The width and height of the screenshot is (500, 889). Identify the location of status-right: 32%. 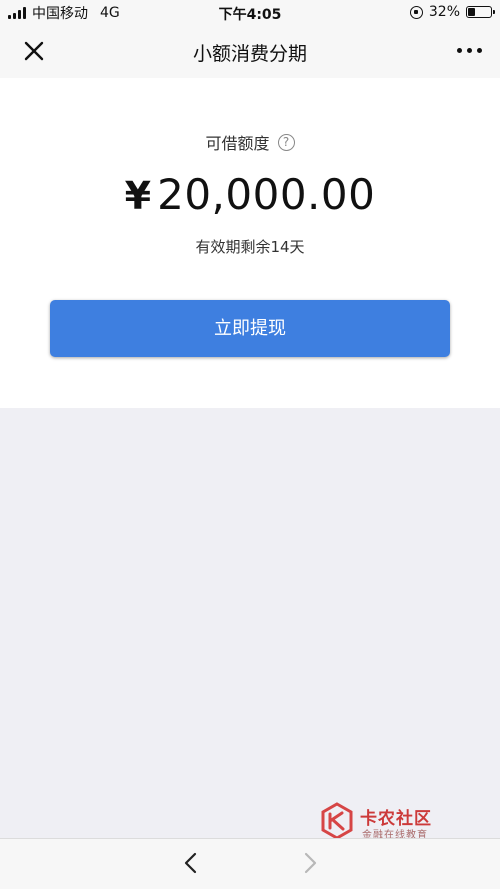
(452, 12).